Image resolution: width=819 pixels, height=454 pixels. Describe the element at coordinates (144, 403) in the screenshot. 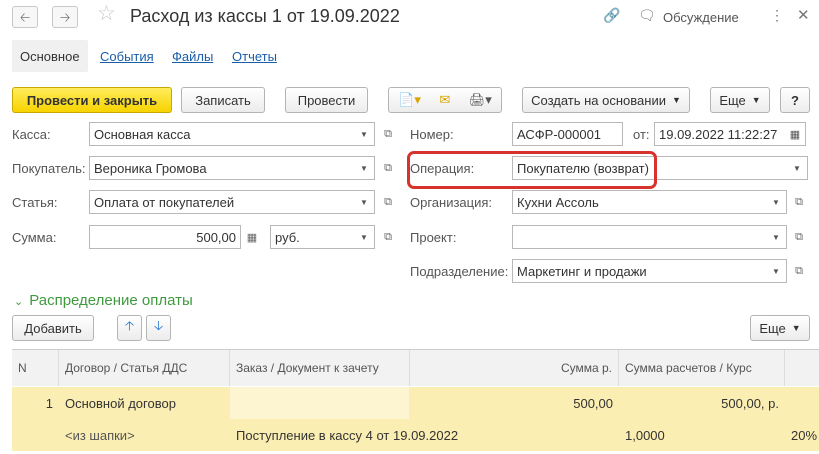

I see `row-contract: Основной договор` at that location.